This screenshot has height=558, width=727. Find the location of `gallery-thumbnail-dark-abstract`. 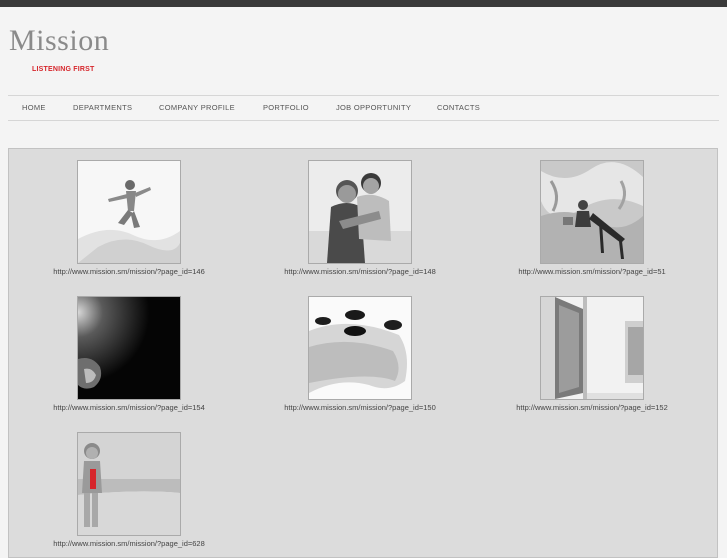

gallery-thumbnail-dark-abstract is located at coordinates (129, 348).